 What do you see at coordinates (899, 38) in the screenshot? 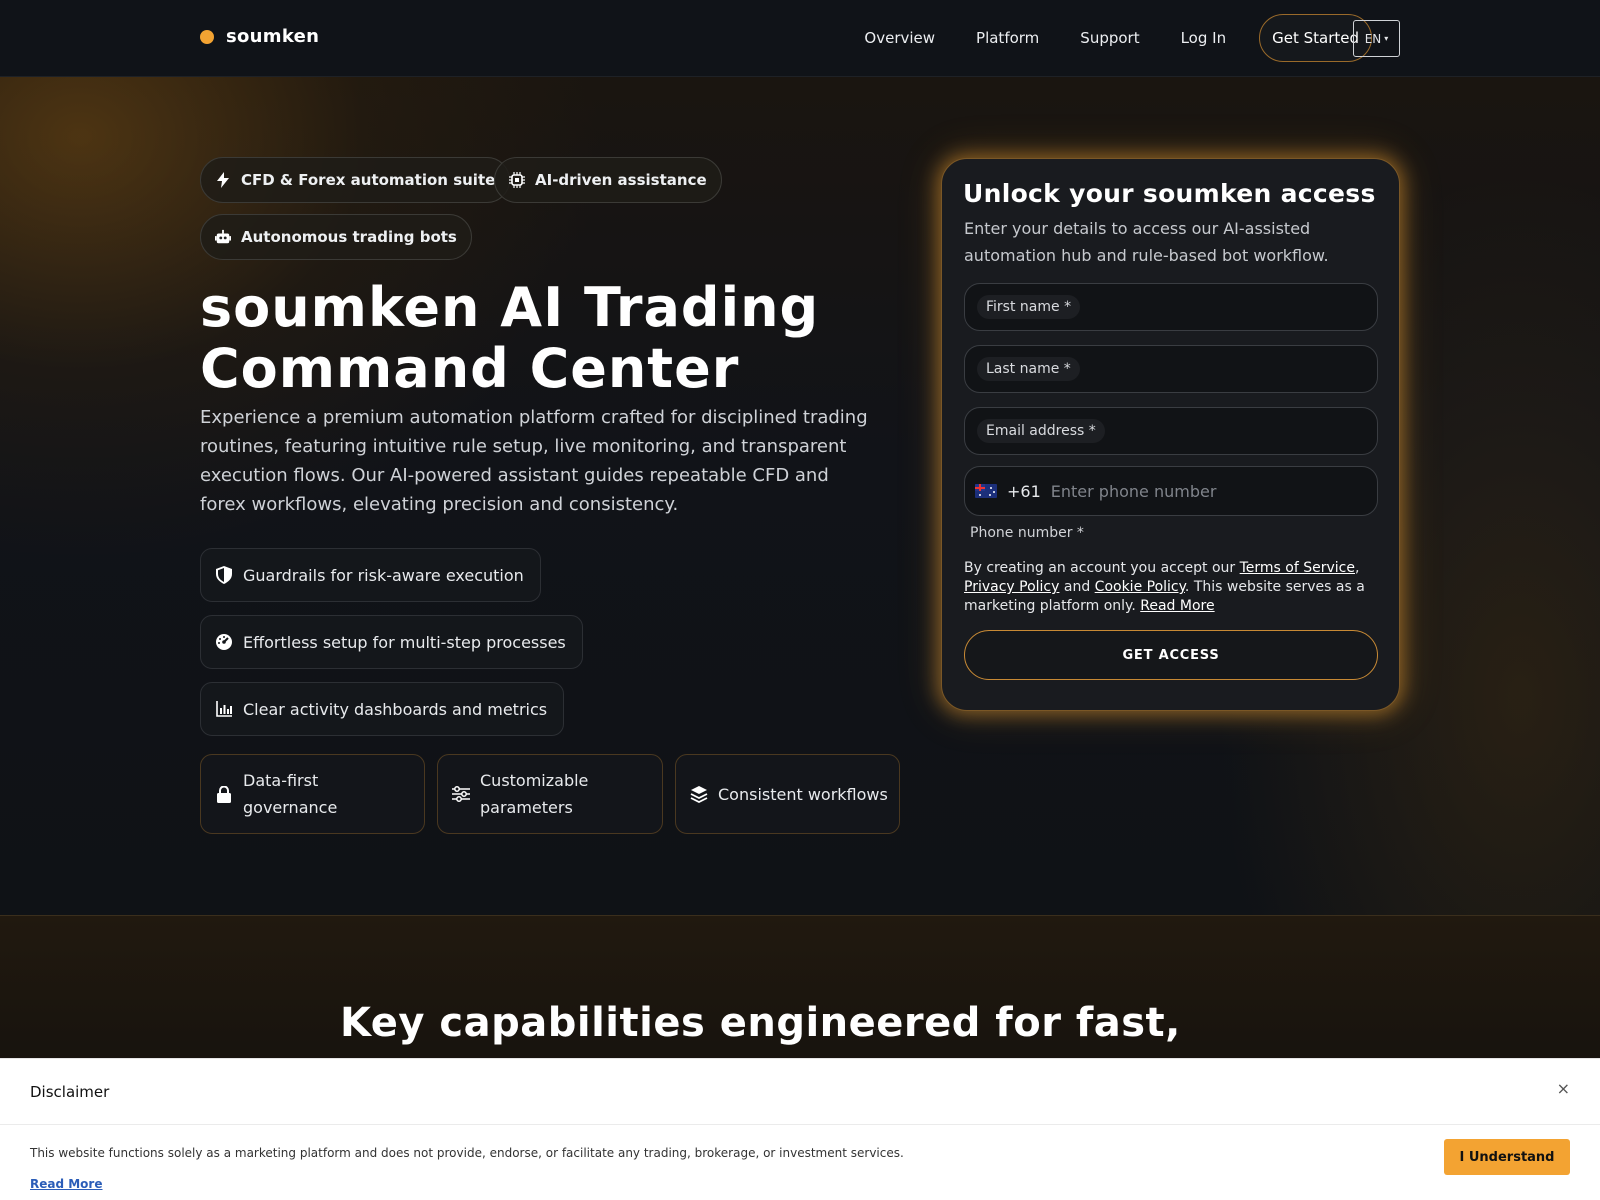
I see `nav-link-overview: Overview` at bounding box center [899, 38].